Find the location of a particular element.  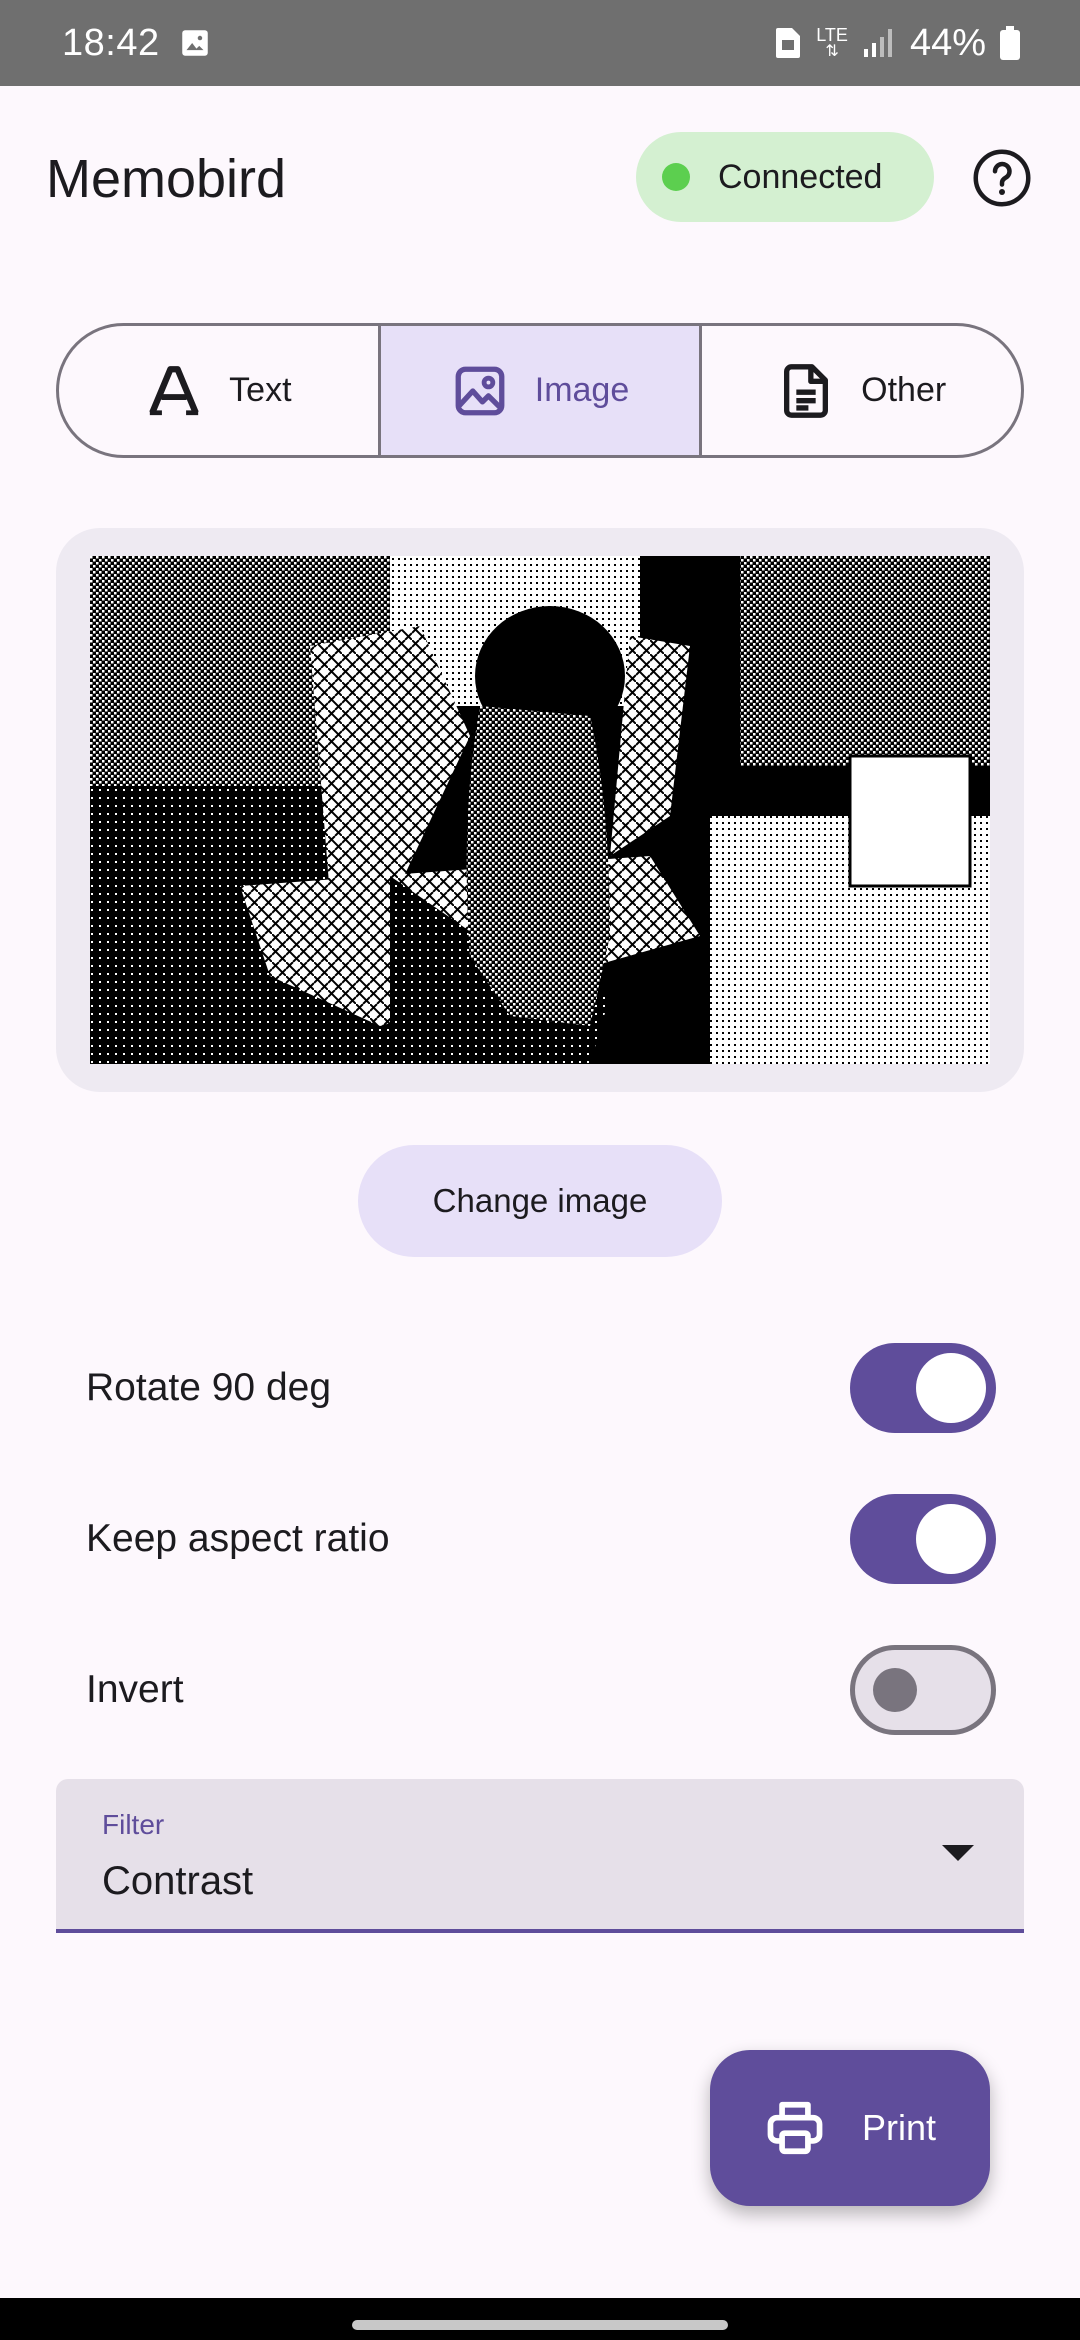

sim-icon is located at coordinates (788, 43).